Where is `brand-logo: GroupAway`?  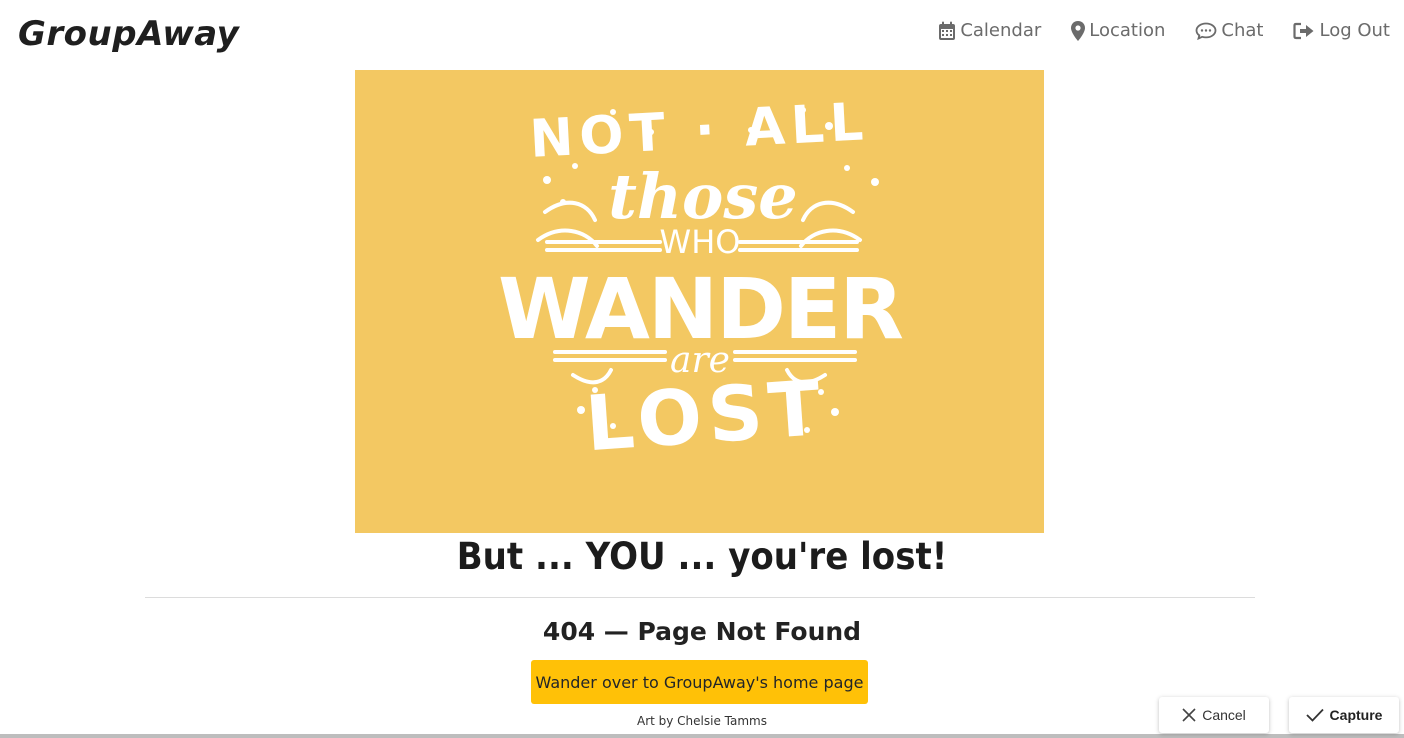
brand-logo: GroupAway is located at coordinates (128, 34).